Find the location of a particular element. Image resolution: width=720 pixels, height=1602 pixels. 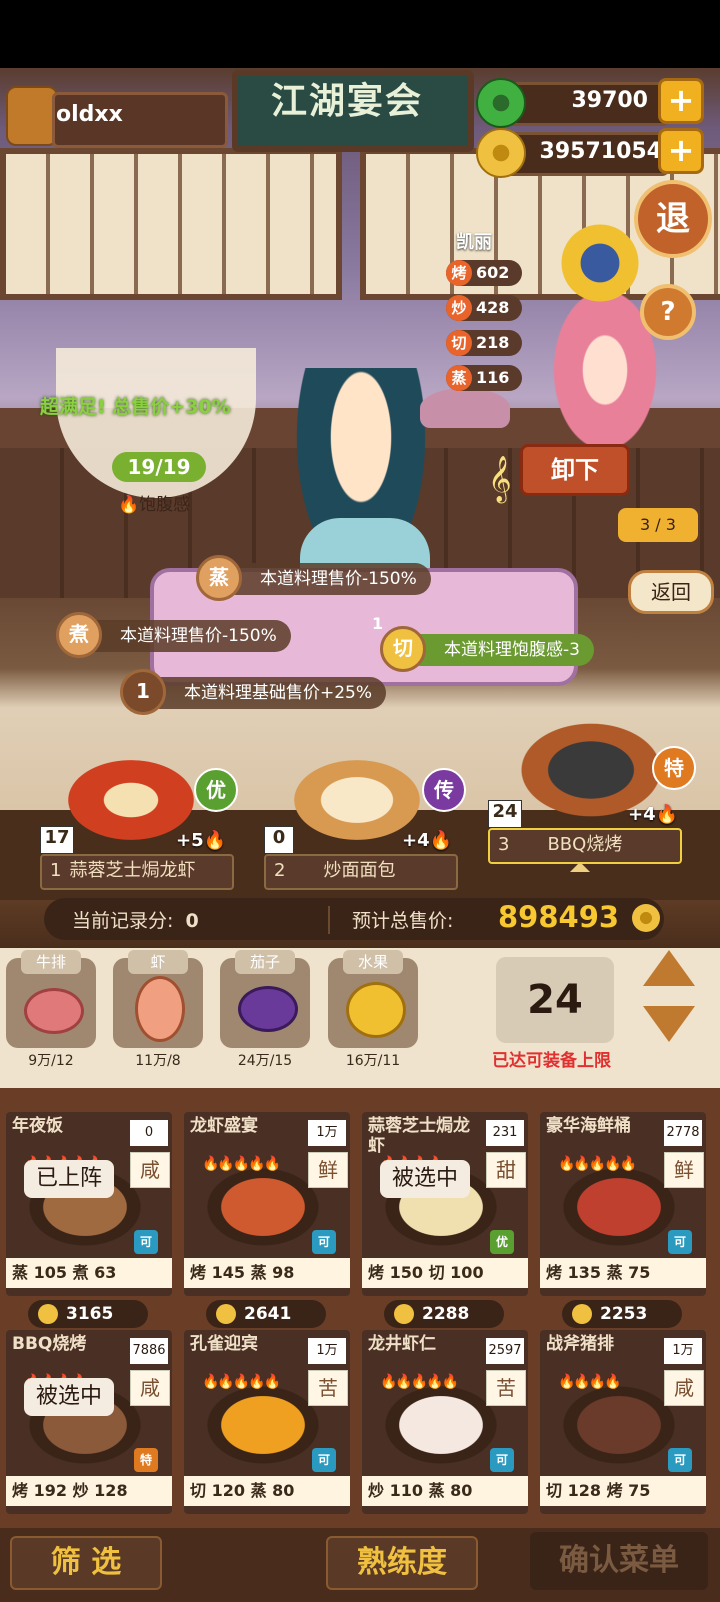

skill-value: 63 is located at coordinates (105, 1272).